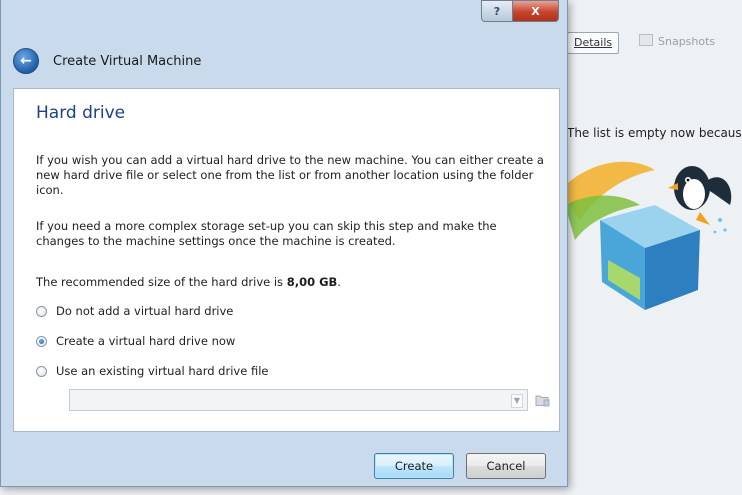 Image resolution: width=742 pixels, height=495 pixels. I want to click on virtualbox-welcome-icon, so click(646, 235).